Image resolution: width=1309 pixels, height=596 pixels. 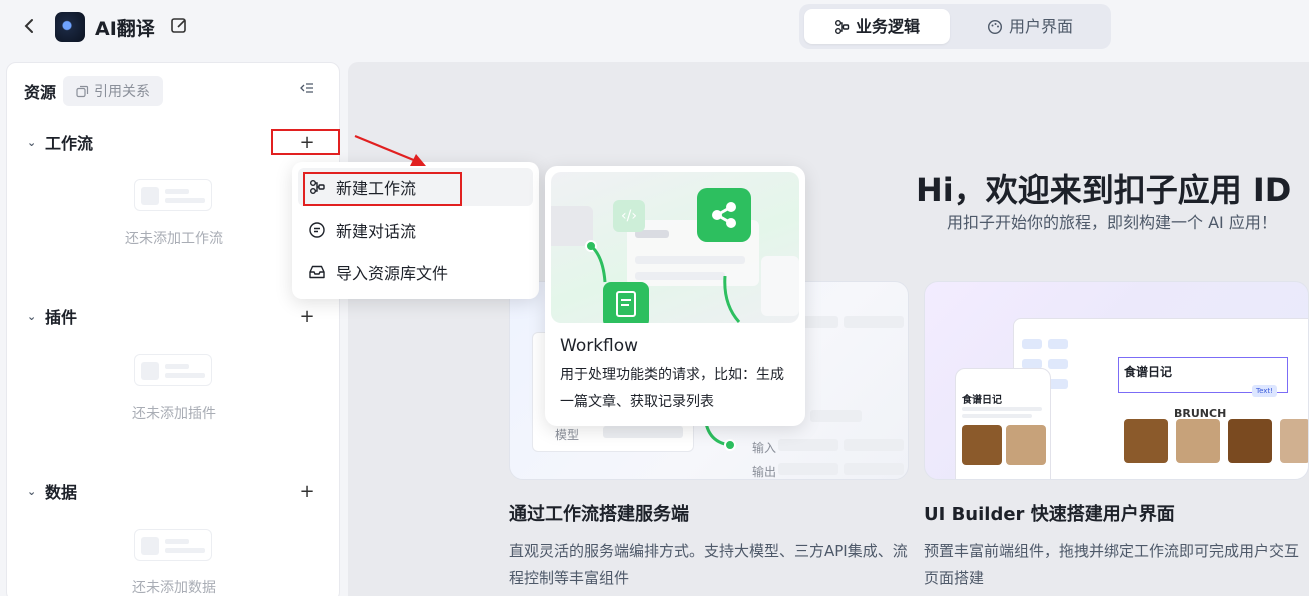 What do you see at coordinates (599, 346) in the screenshot?
I see `workflow-tooltip-title: Workflow` at bounding box center [599, 346].